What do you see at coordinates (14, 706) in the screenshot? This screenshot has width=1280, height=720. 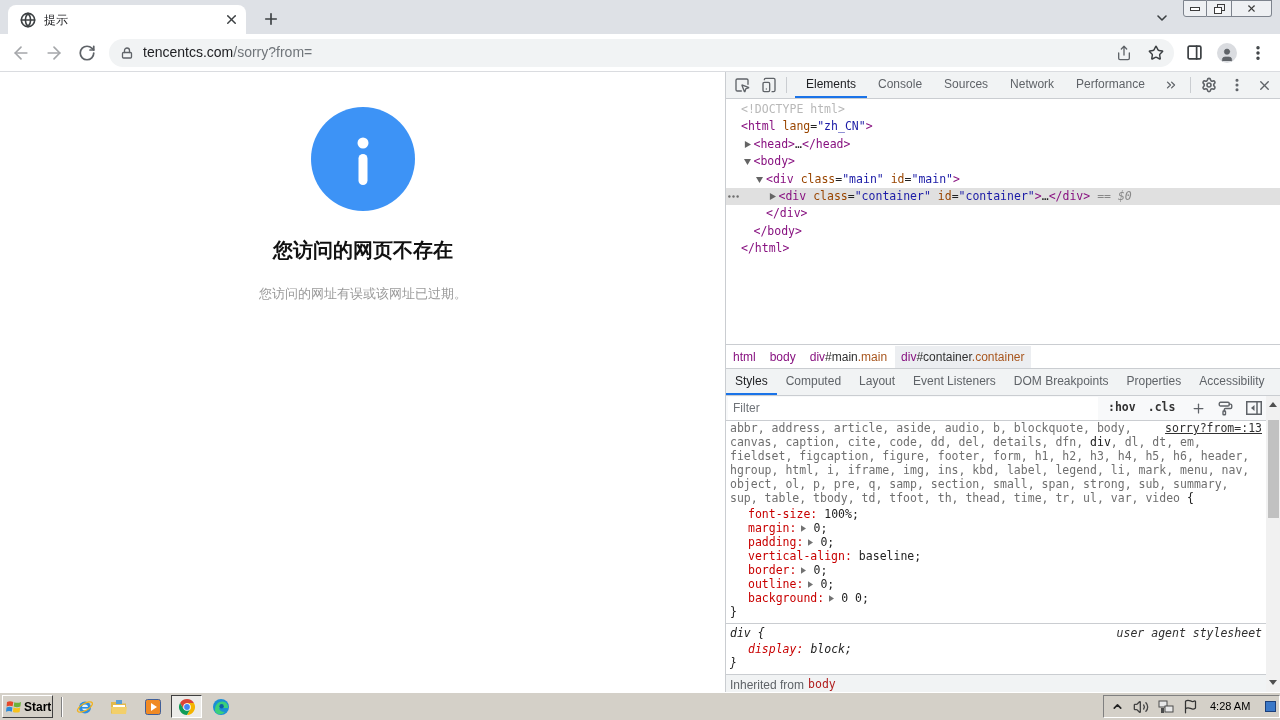 I see `flag-logo-icon` at bounding box center [14, 706].